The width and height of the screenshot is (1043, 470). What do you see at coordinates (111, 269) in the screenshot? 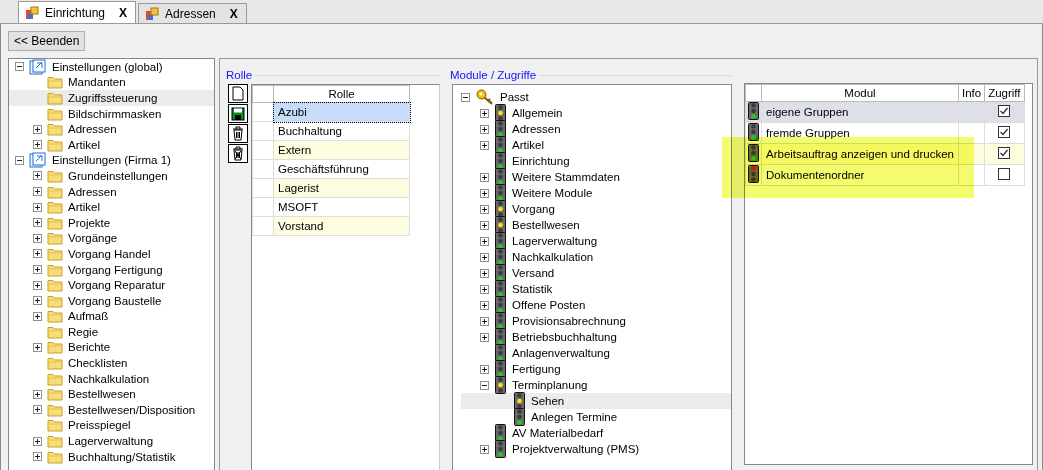
I see `tree-item: Vorgang Fertigung` at bounding box center [111, 269].